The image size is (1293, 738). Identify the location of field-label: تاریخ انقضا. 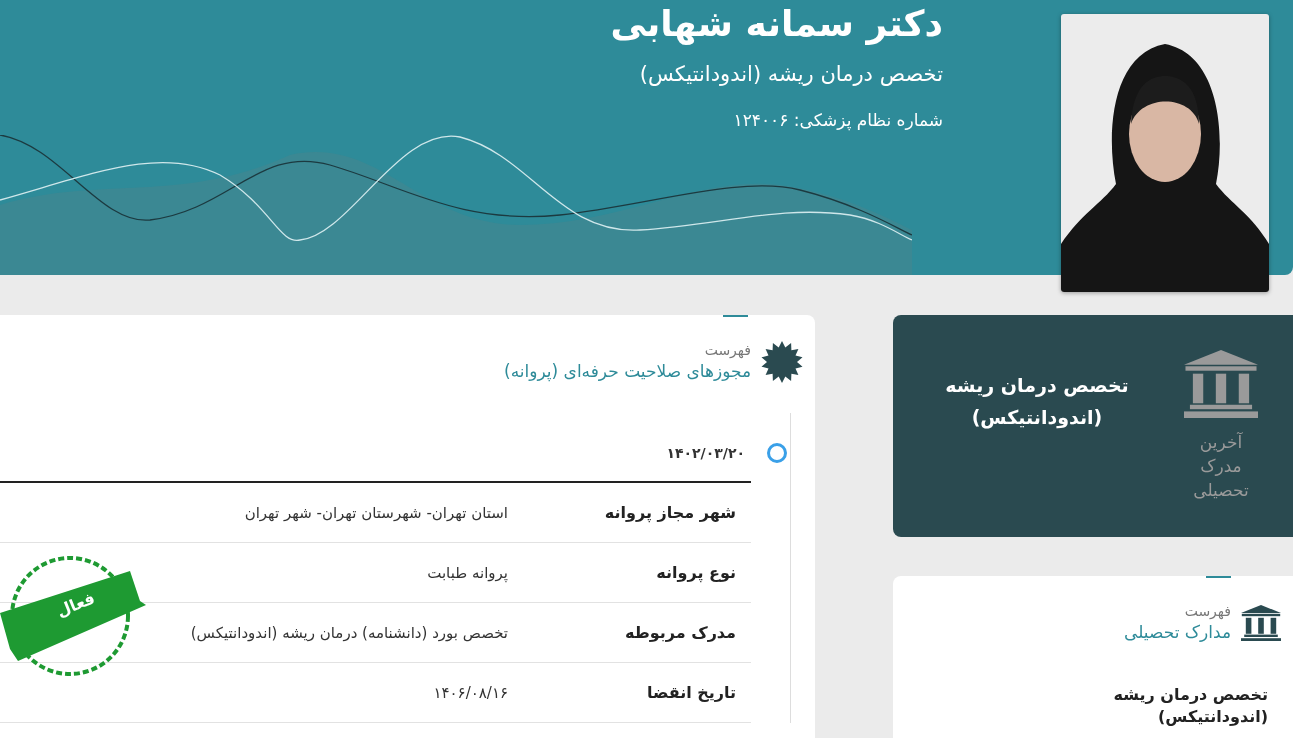
(691, 692).